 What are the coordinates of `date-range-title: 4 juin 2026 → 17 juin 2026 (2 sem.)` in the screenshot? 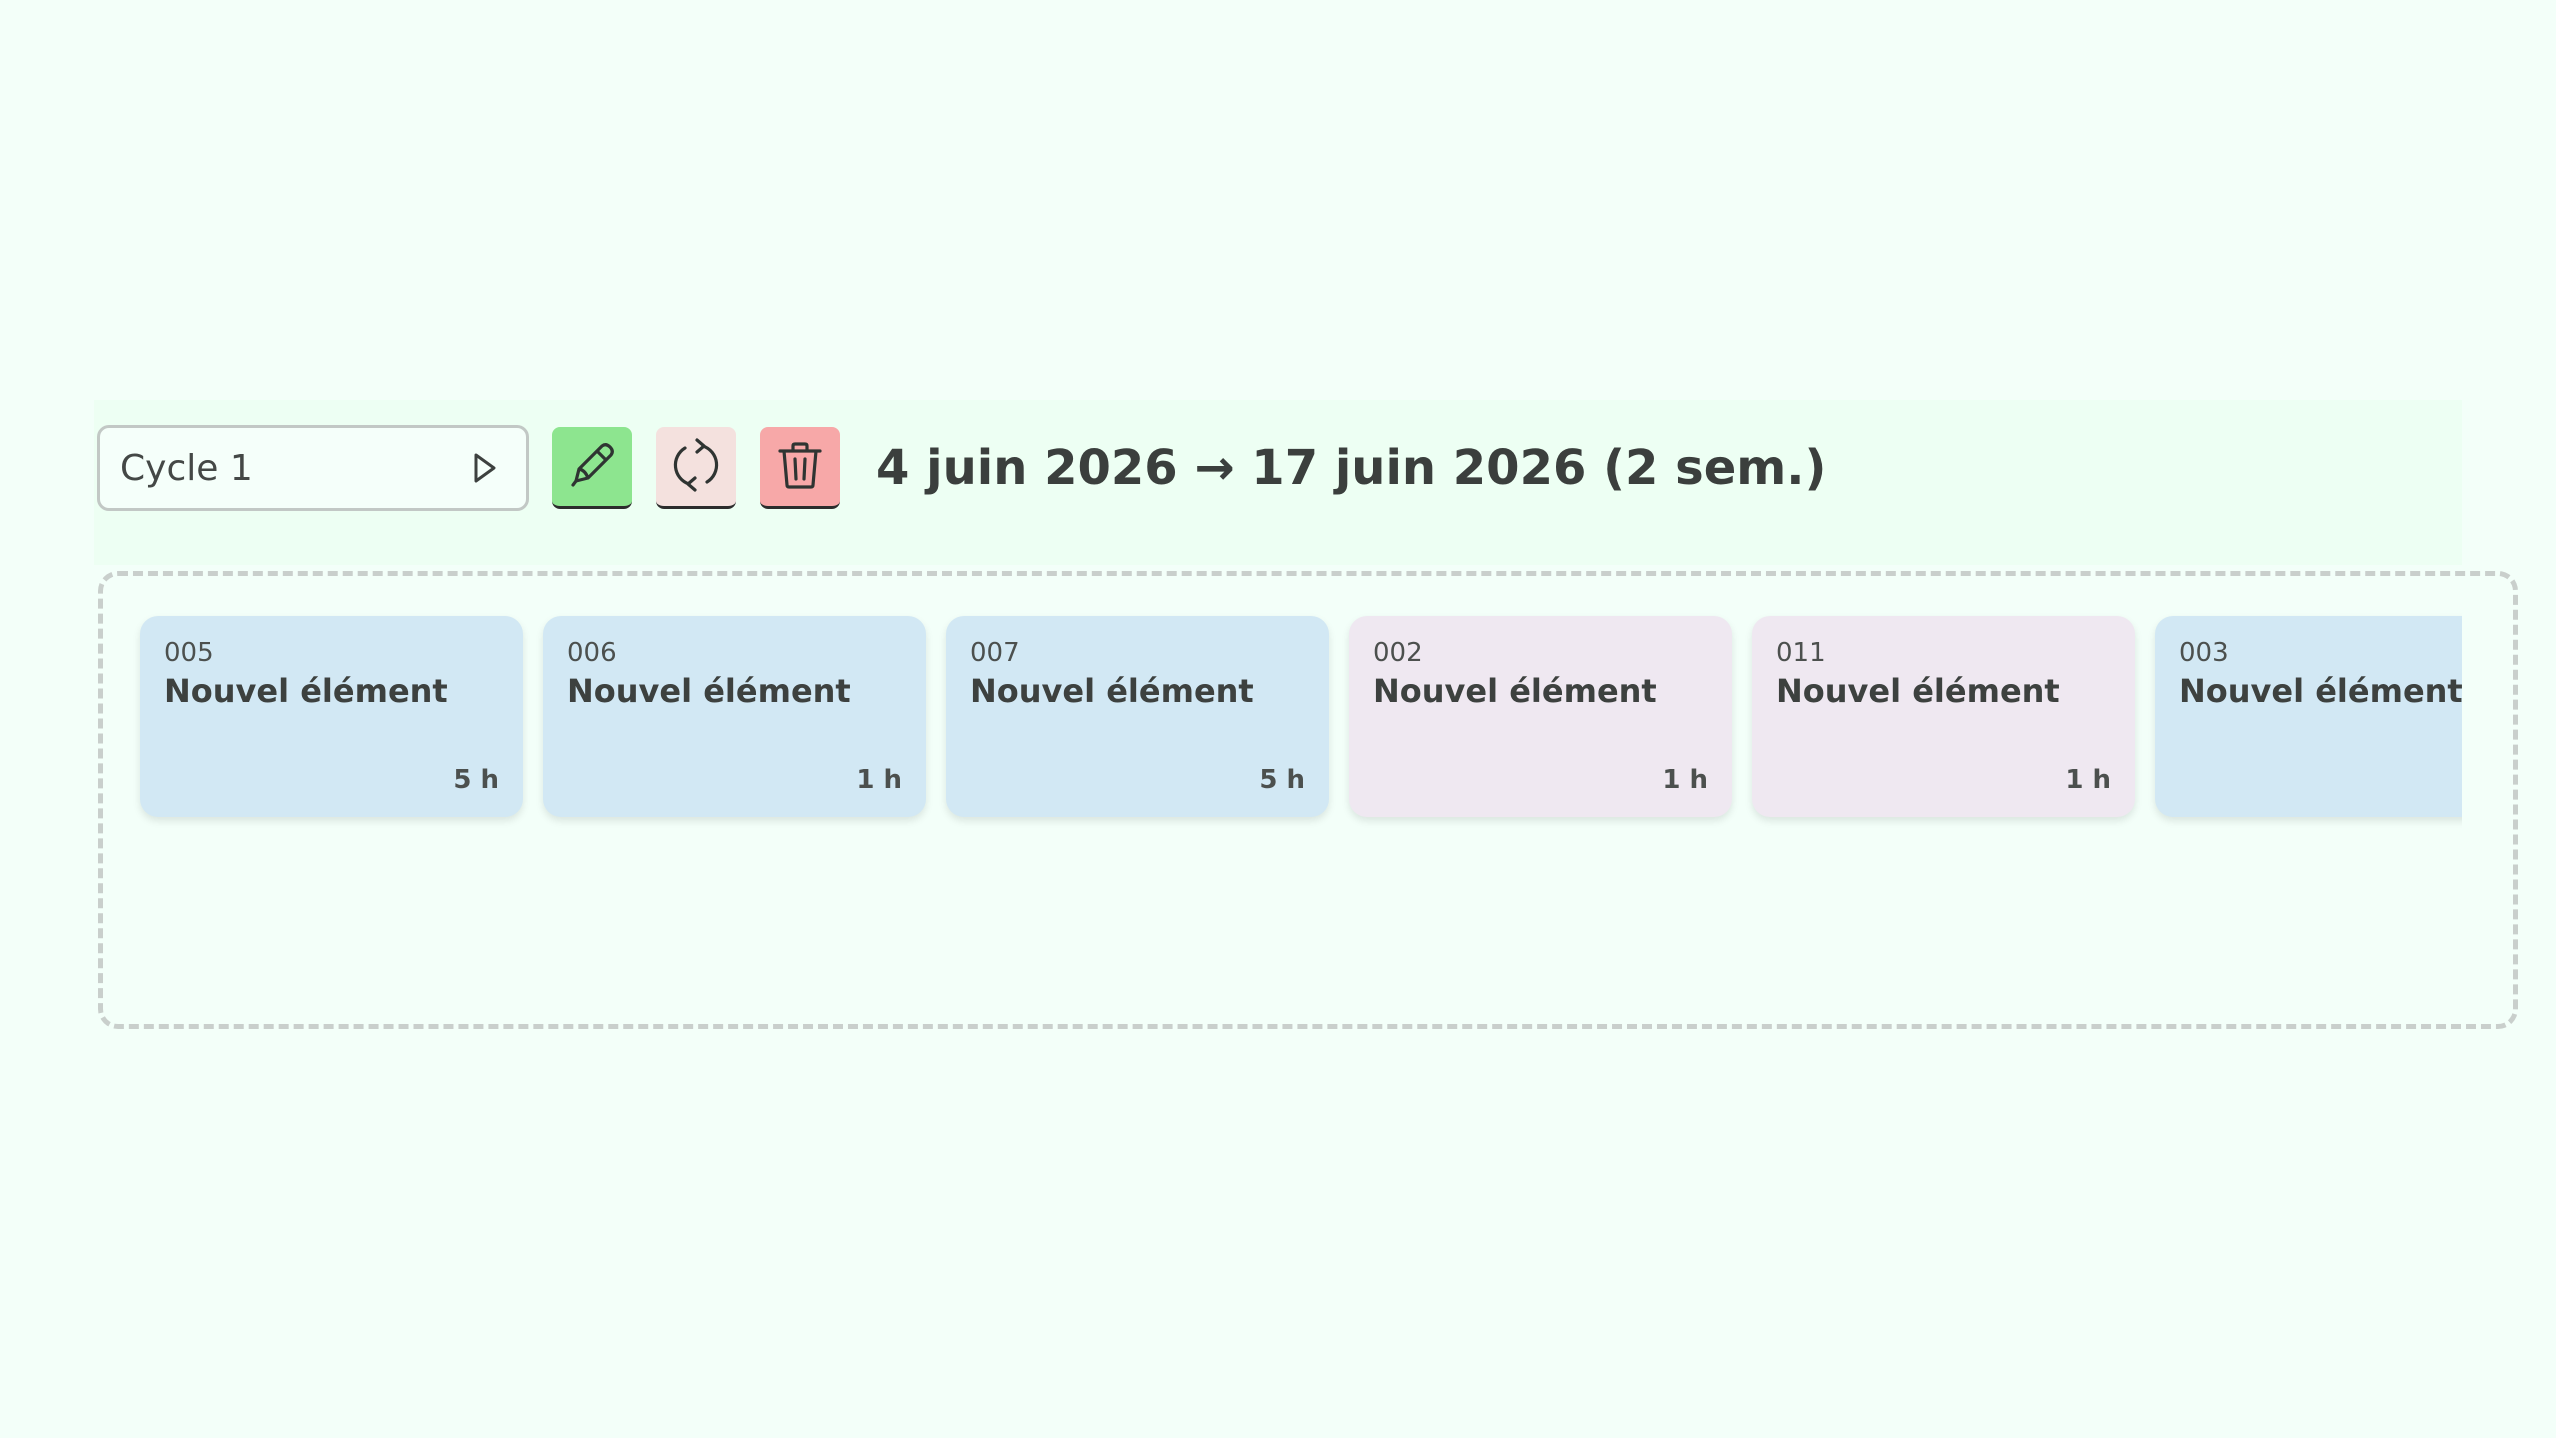 It's located at (1351, 468).